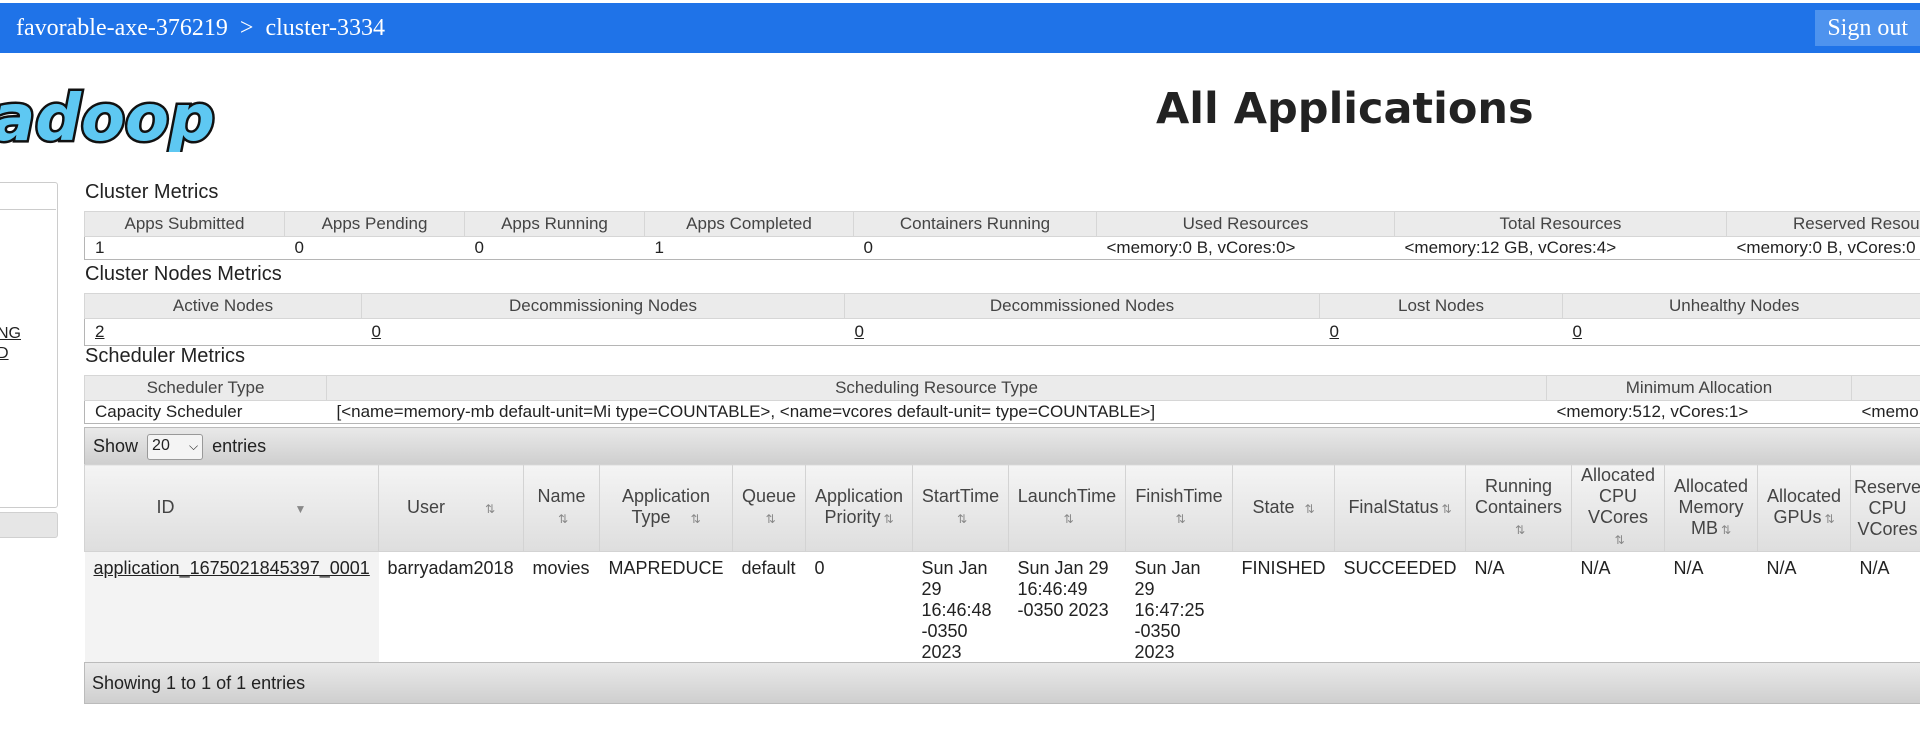 The image size is (1920, 730). What do you see at coordinates (1169, 610) in the screenshot?
I see `finish-time-line: 16:47:25` at bounding box center [1169, 610].